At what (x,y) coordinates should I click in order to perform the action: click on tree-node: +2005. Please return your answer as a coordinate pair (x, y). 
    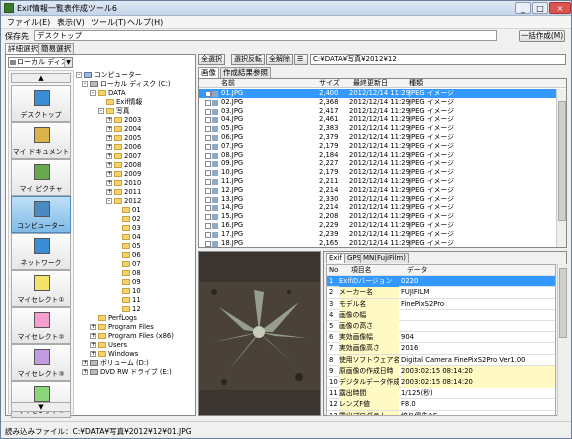
    Looking at the image, I should click on (123, 138).